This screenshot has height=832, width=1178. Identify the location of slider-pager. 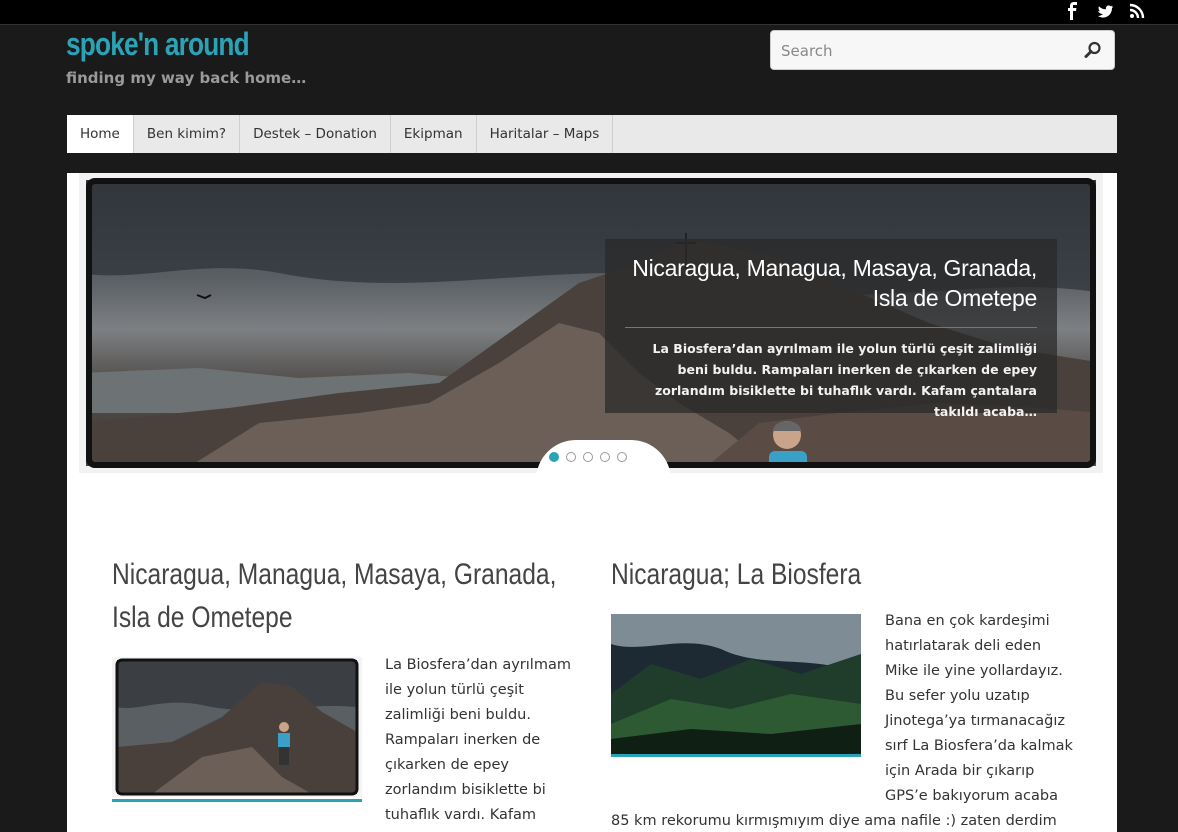
(588, 457).